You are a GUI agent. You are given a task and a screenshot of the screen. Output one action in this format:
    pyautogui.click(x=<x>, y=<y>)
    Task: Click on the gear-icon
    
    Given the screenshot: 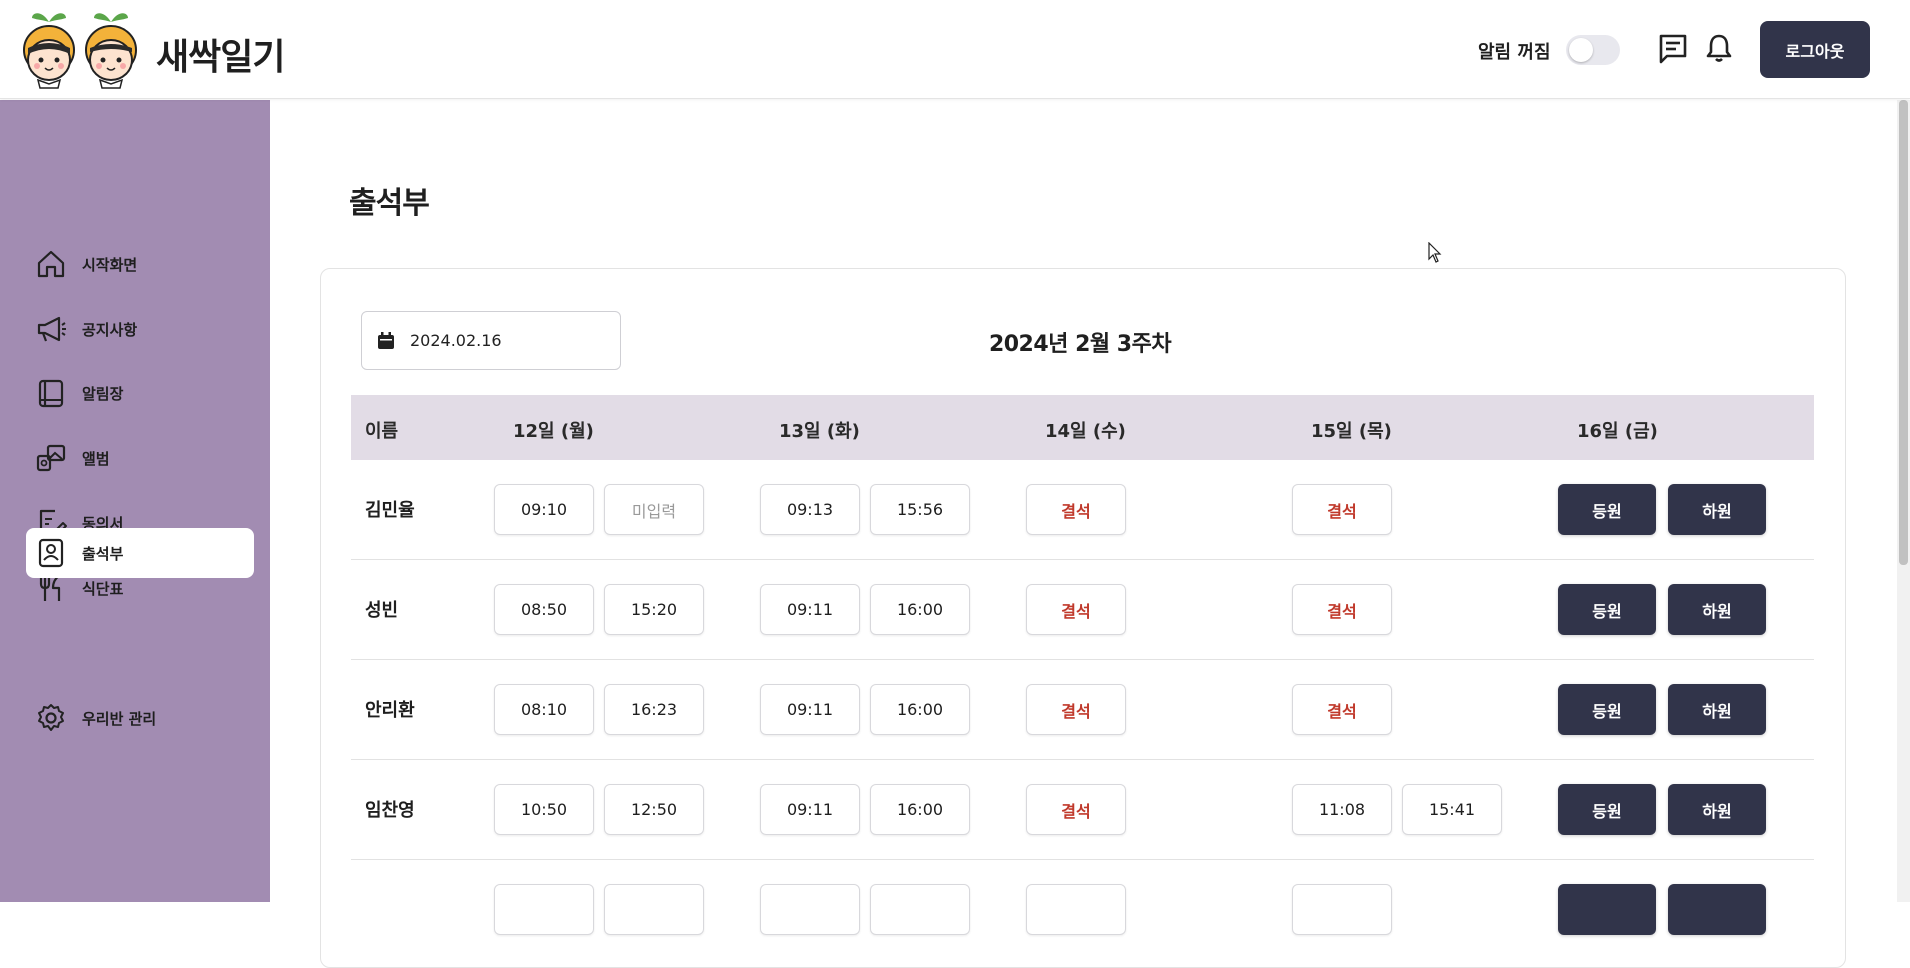 What is the action you would take?
    pyautogui.click(x=51, y=718)
    